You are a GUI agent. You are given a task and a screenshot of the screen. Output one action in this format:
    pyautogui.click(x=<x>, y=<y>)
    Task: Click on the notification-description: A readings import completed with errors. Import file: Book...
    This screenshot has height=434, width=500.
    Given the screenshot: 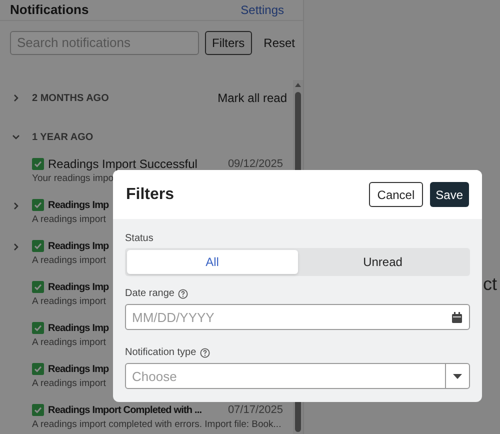 What is the action you would take?
    pyautogui.click(x=157, y=424)
    